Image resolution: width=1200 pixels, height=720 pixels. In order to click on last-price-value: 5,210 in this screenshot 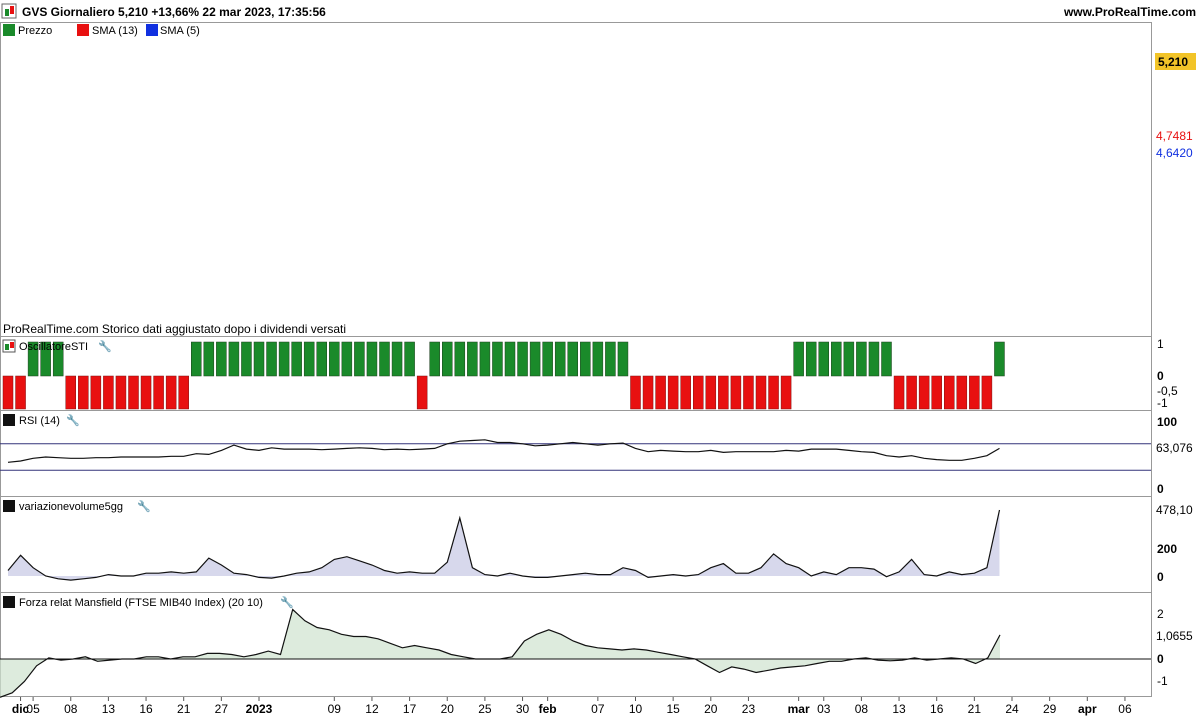, I will do `click(1173, 62)`.